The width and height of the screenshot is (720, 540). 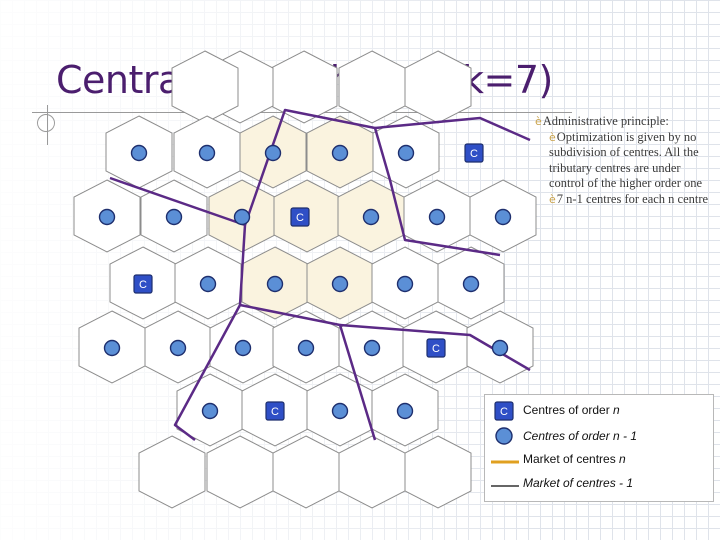 I want to click on note-text: Administrative principle:, so click(x=605, y=121).